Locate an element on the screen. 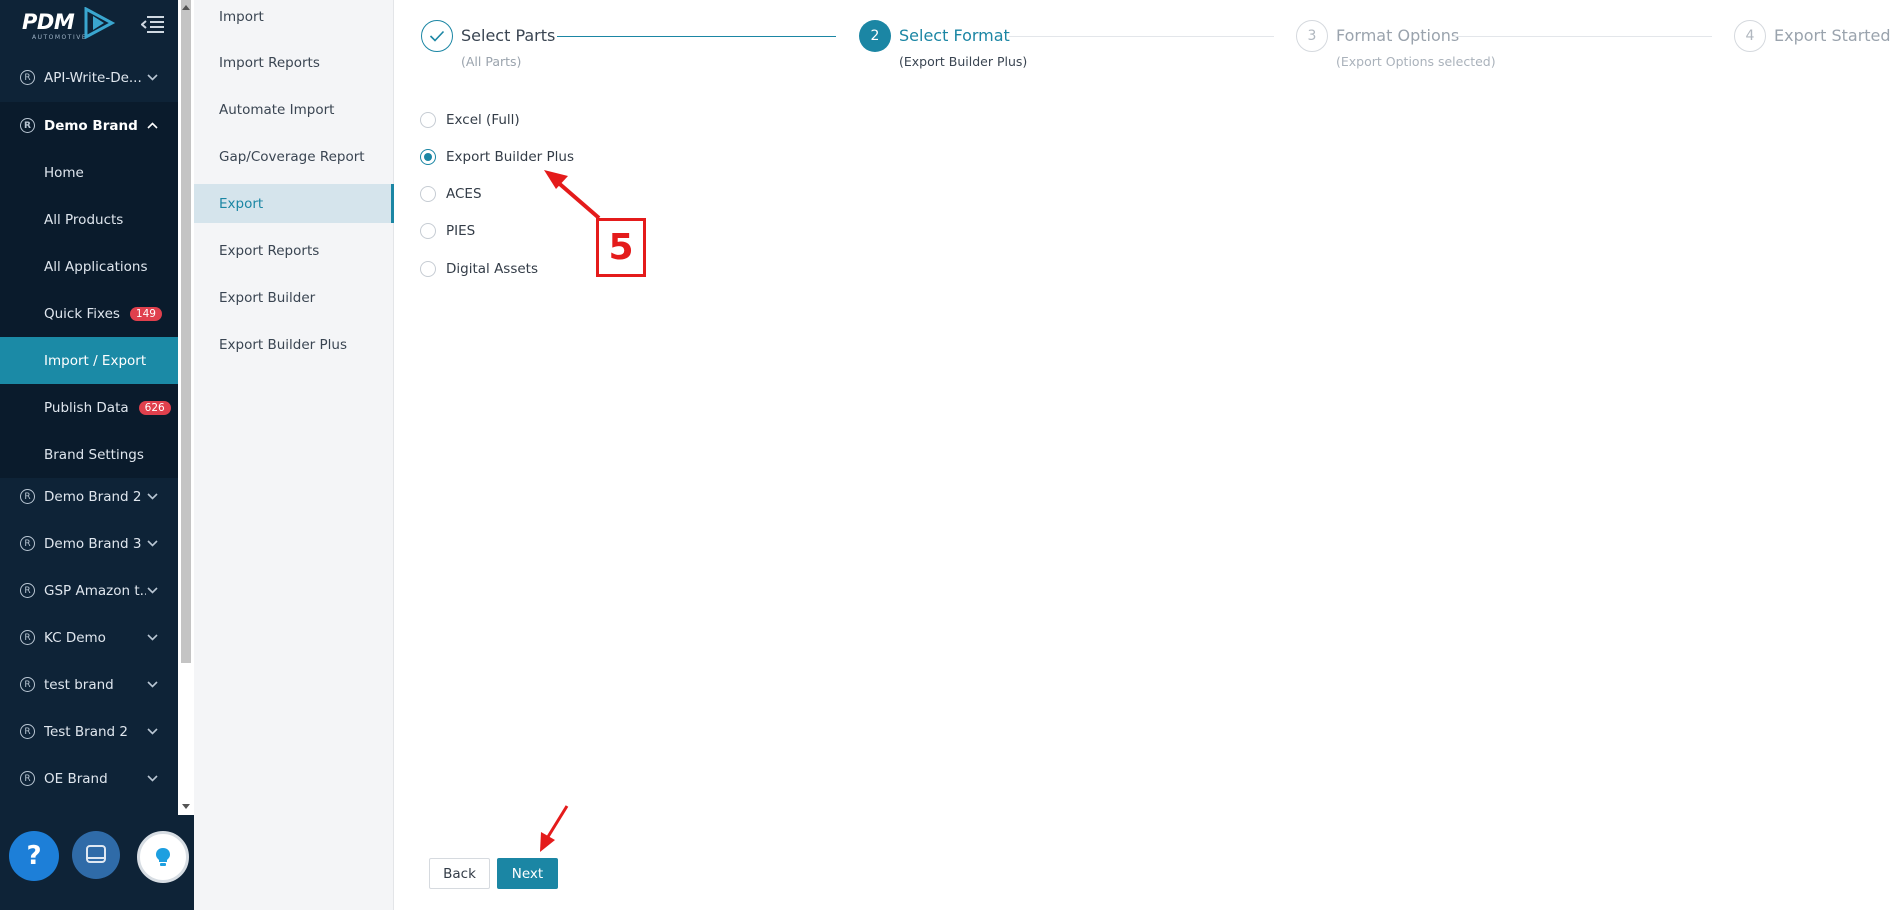  sidebar-brand-label: test brand is located at coordinates (79, 684).